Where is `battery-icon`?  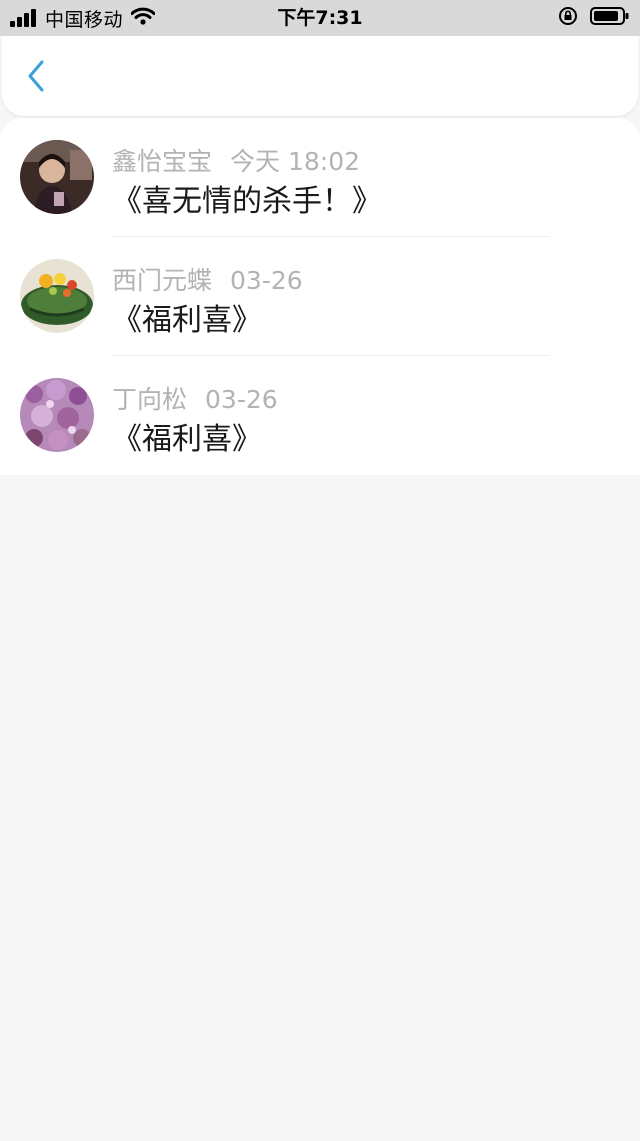 battery-icon is located at coordinates (610, 18).